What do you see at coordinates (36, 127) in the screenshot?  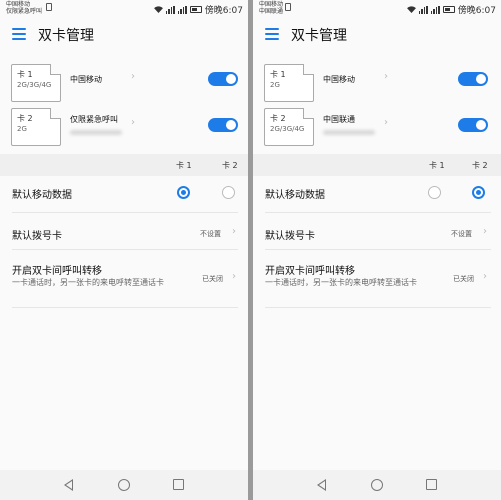 I see `sim-card-icon: 卡 2 2G` at bounding box center [36, 127].